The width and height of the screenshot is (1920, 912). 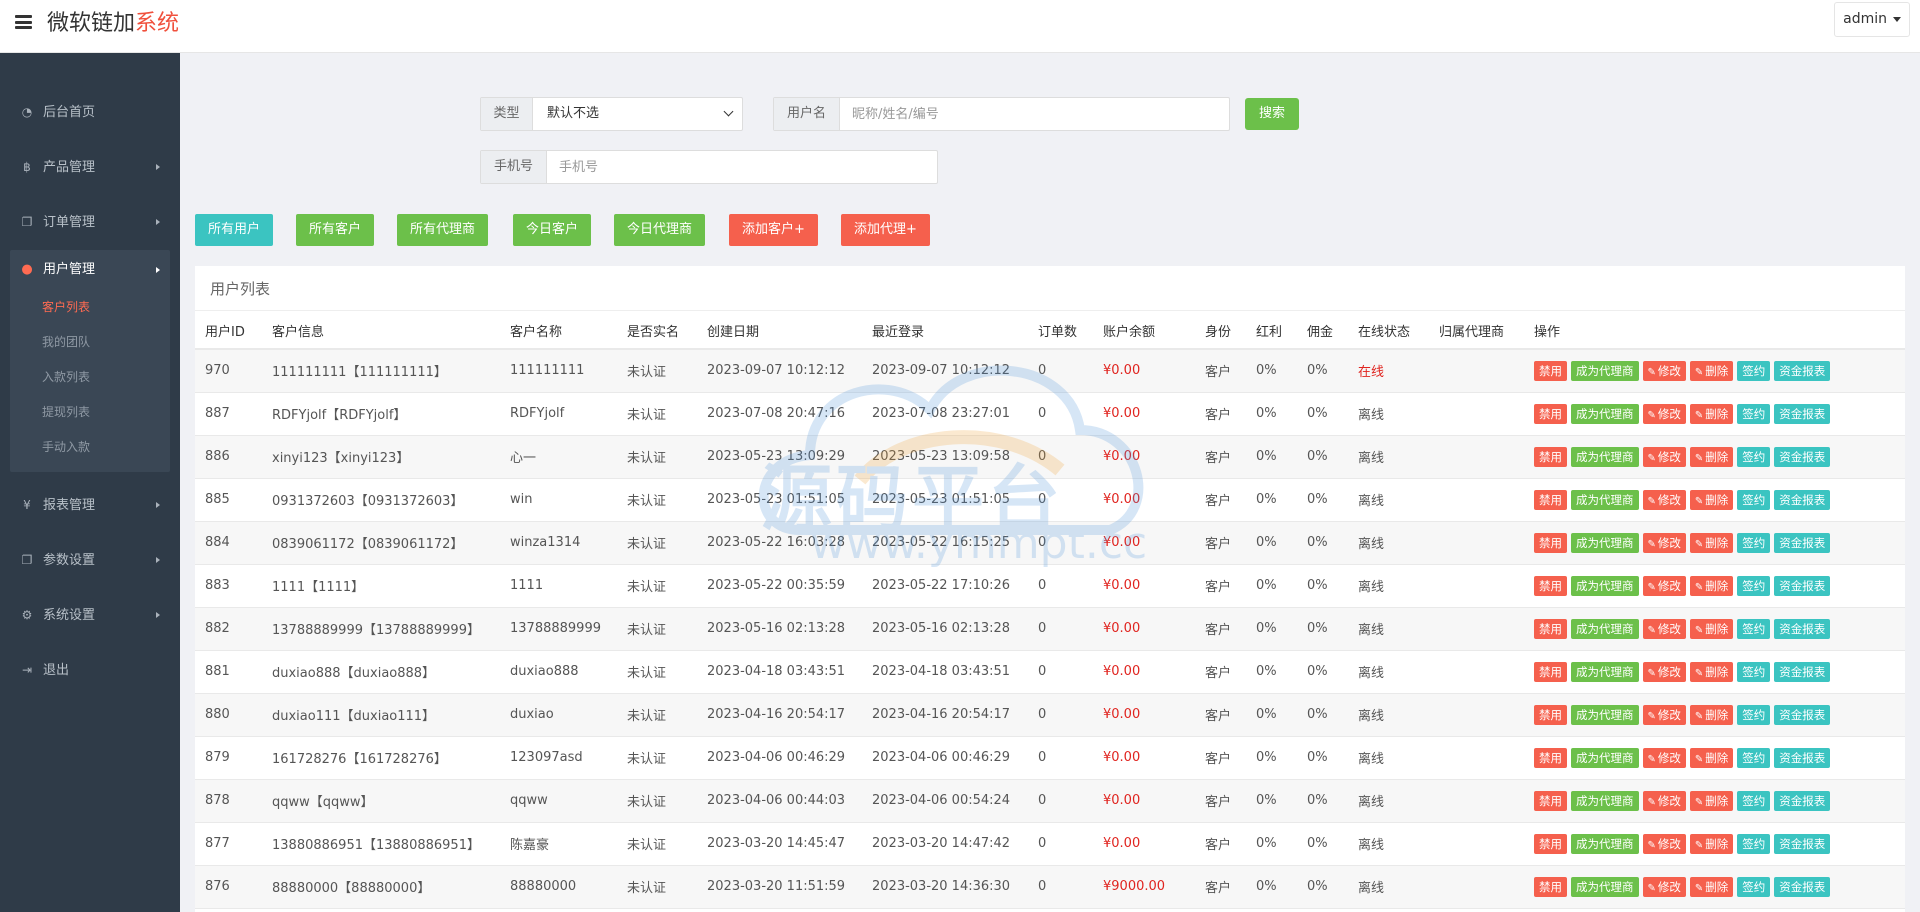 I want to click on add-customer-button: 添加客户+, so click(x=773, y=230).